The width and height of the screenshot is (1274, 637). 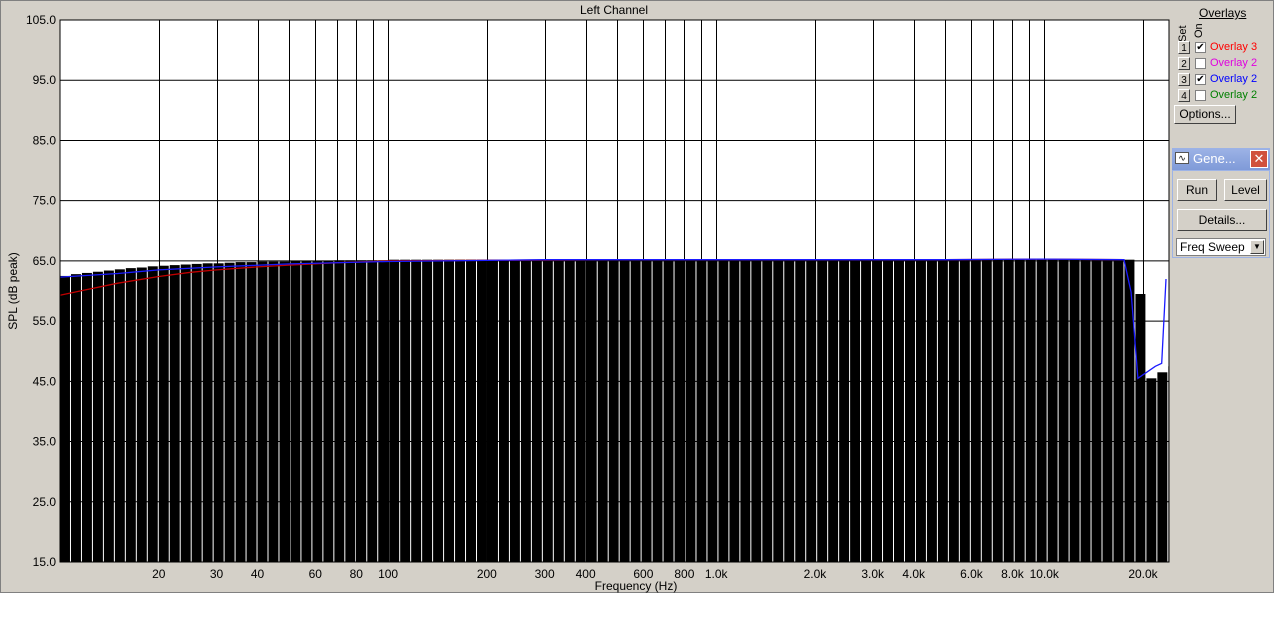 I want to click on overlay-name-4: Overlay 2, so click(x=1234, y=95).